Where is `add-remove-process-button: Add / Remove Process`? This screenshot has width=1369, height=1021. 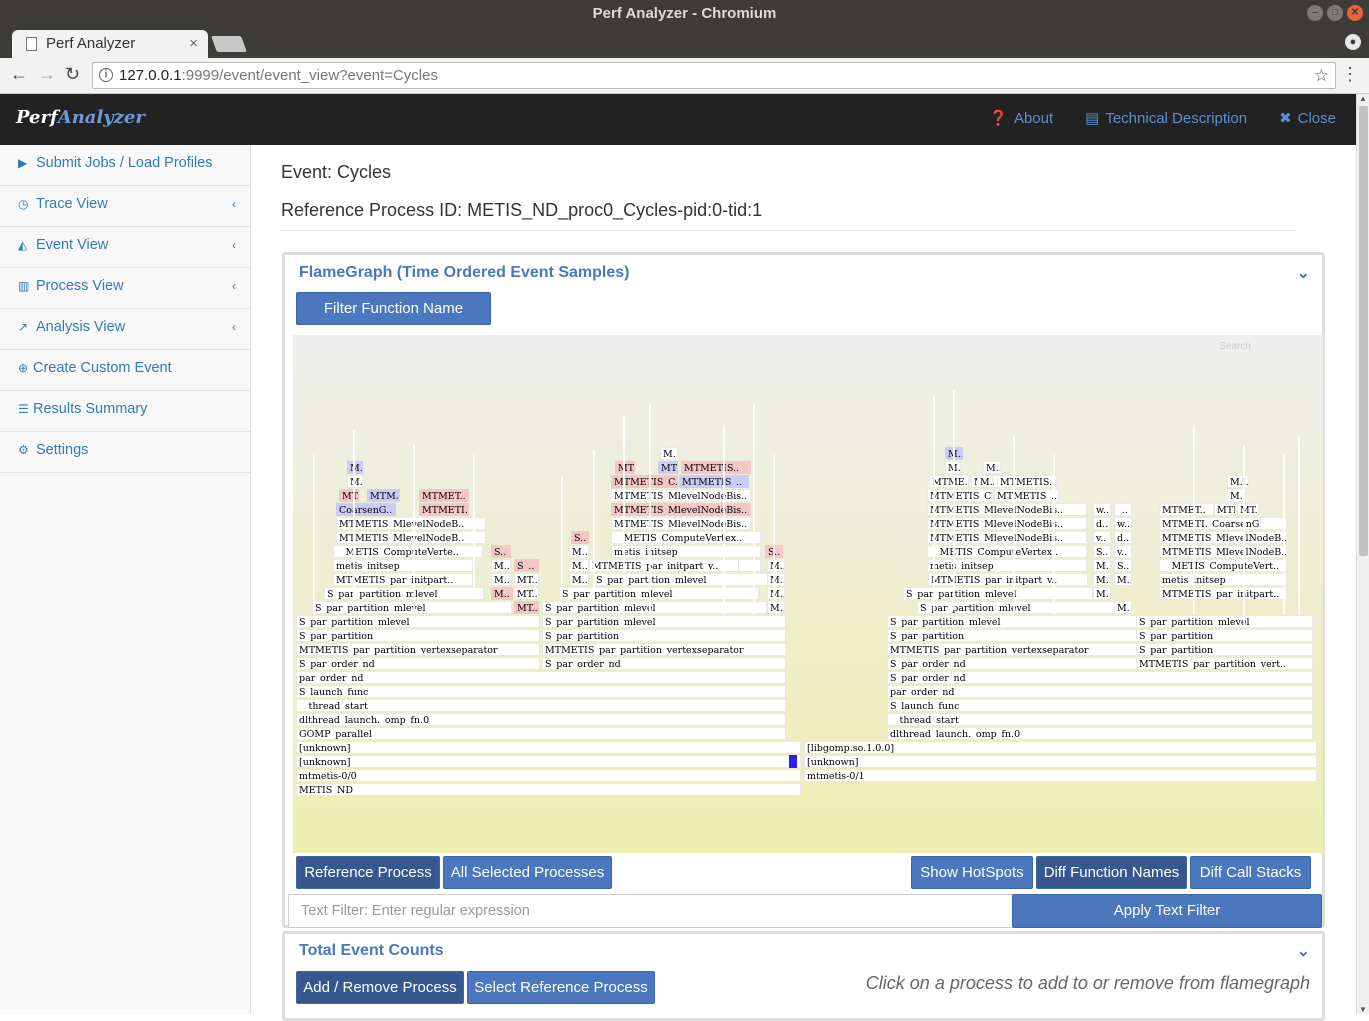
add-remove-process-button: Add / Remove Process is located at coordinates (380, 987).